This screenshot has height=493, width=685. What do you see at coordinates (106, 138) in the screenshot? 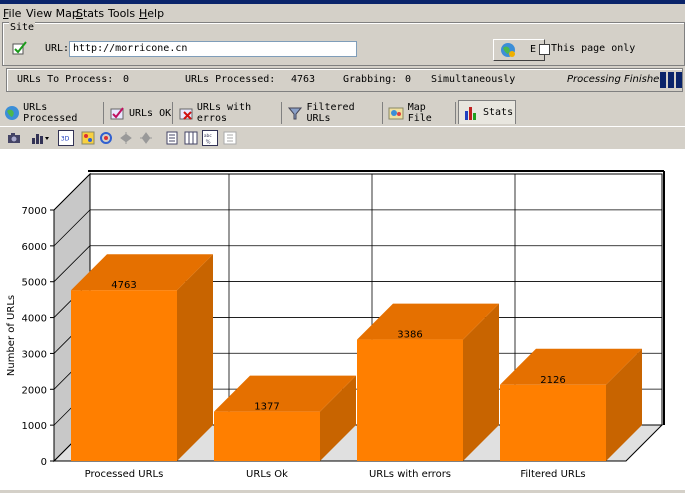
I see `rotate-icon` at bounding box center [106, 138].